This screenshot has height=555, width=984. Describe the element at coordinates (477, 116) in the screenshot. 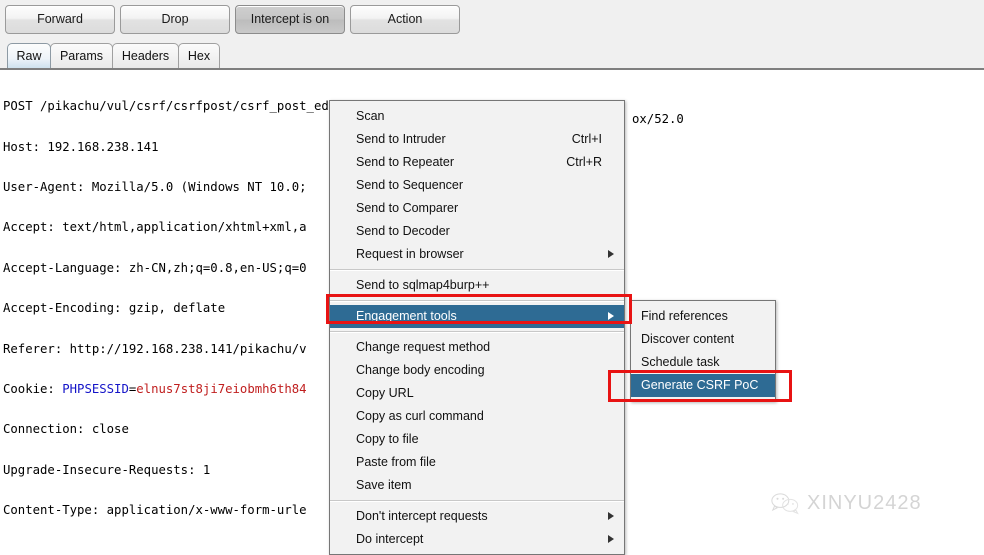

I see `menu-item-scan: Scan` at that location.